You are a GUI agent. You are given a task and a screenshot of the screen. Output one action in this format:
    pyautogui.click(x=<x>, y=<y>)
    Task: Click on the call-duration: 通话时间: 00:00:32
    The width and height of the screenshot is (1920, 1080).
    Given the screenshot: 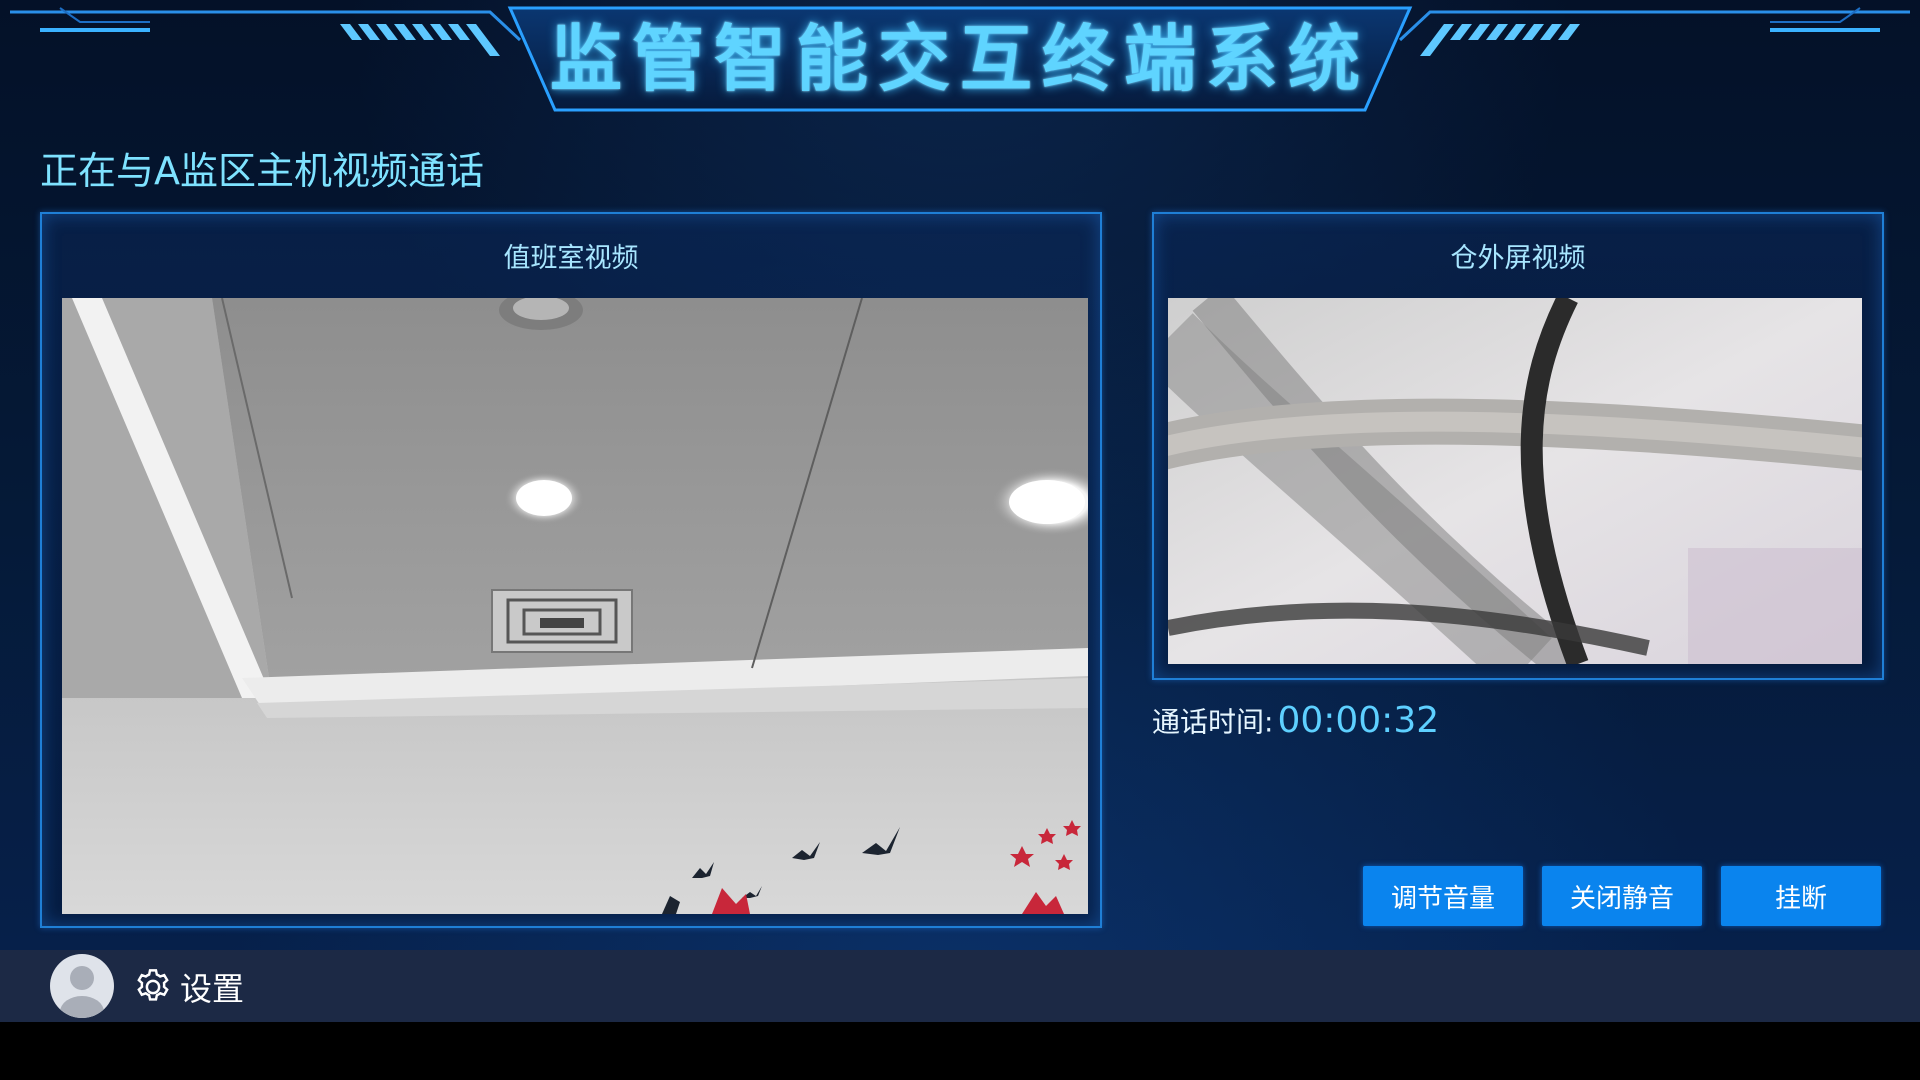 What is the action you would take?
    pyautogui.click(x=1295, y=720)
    